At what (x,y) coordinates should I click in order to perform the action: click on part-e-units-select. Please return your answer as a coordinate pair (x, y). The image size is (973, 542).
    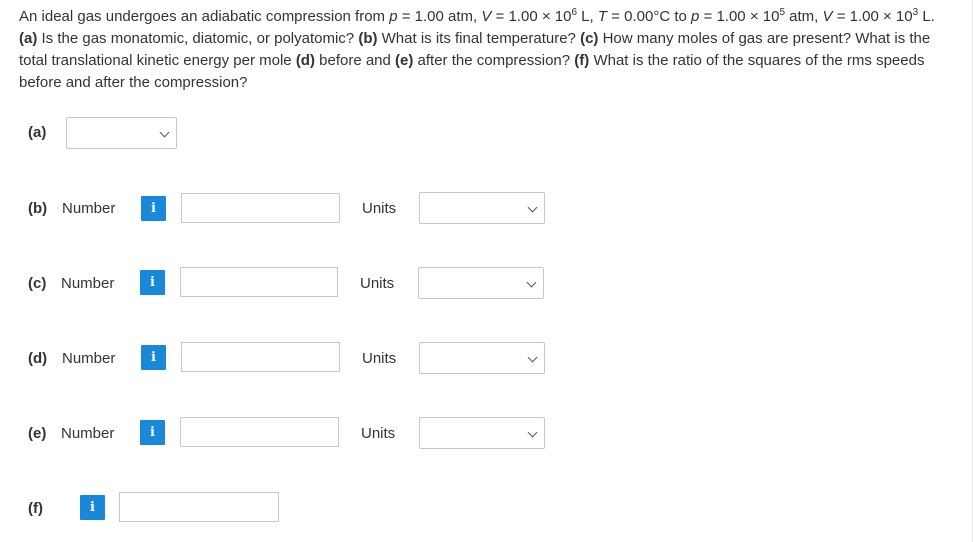
    Looking at the image, I should click on (482, 433).